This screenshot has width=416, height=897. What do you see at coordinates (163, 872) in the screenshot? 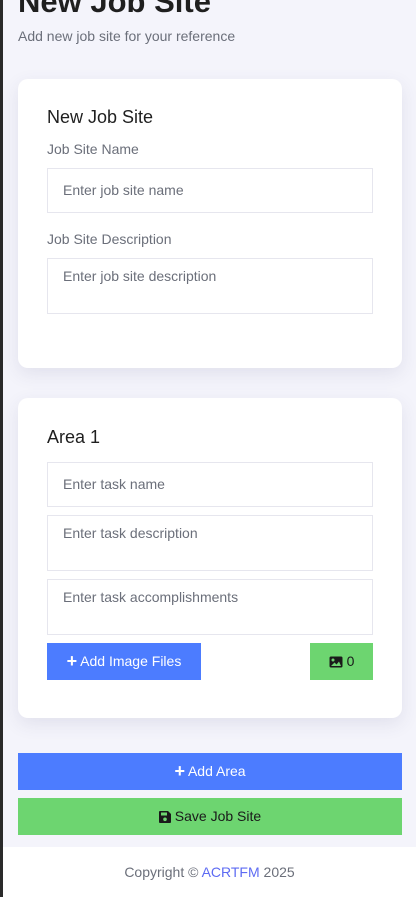
I see `copyright-text: Copyright ©` at bounding box center [163, 872].